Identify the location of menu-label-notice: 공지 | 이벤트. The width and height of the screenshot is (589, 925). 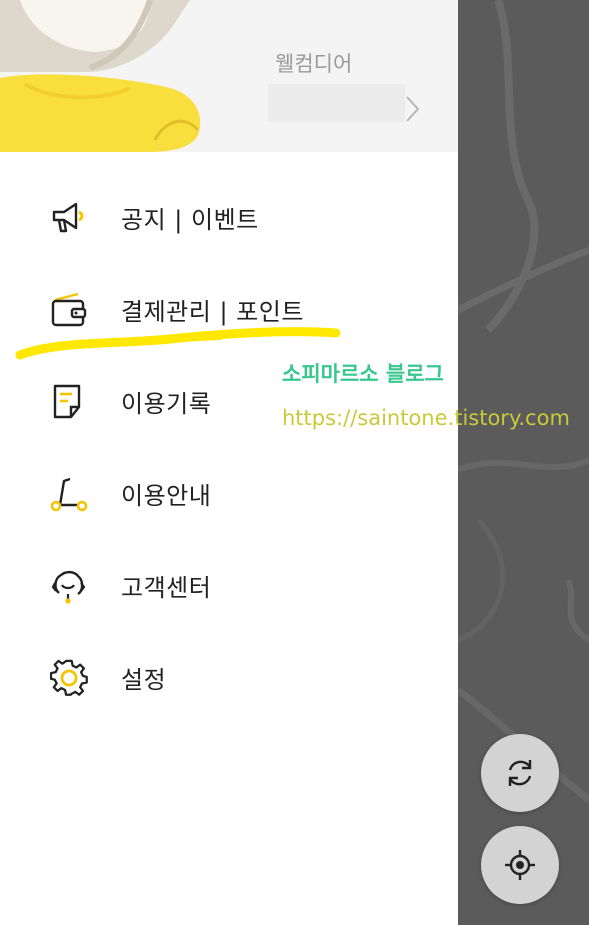
(190, 219).